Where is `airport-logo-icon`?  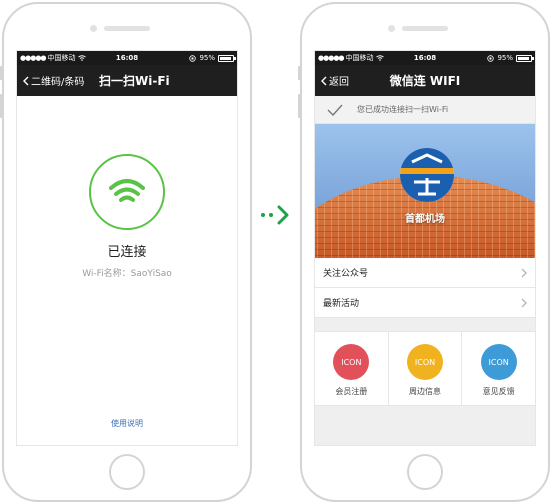 airport-logo-icon is located at coordinates (427, 175).